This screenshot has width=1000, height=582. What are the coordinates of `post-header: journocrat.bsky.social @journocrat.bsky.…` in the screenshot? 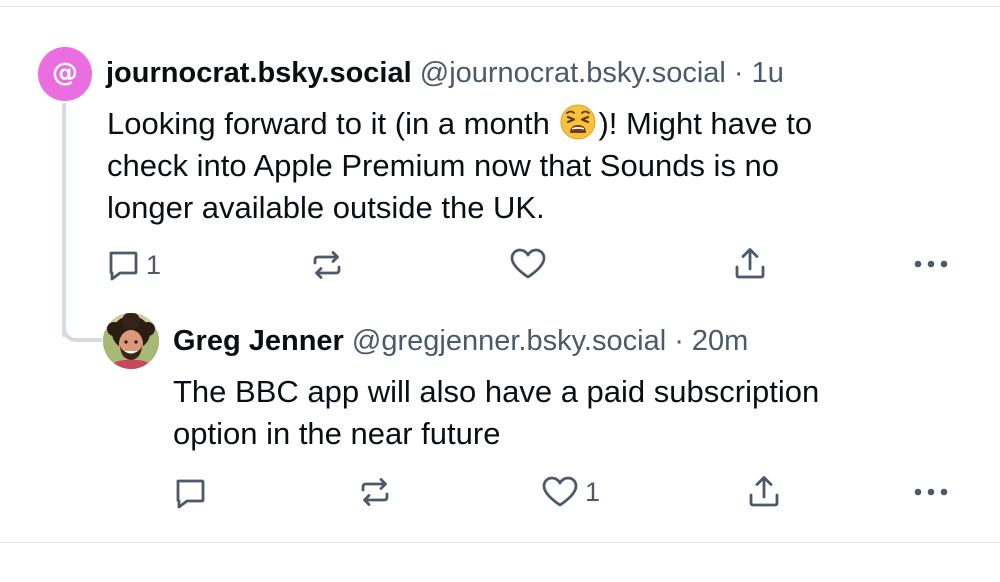 It's located at (445, 73).